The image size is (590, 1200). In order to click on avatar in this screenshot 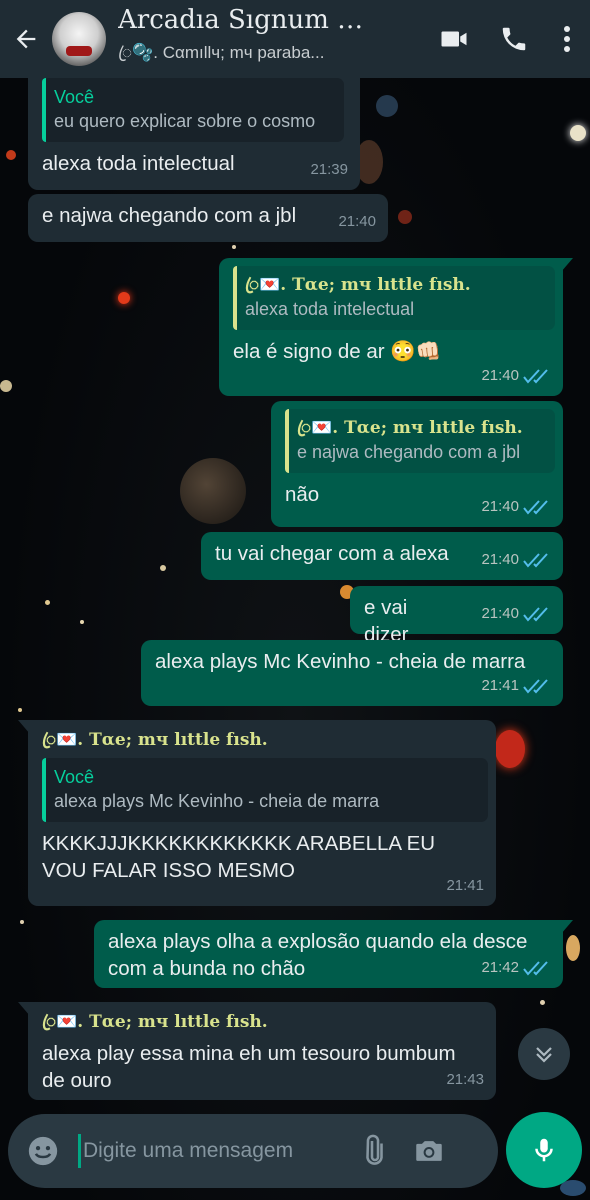, I will do `click(79, 39)`.